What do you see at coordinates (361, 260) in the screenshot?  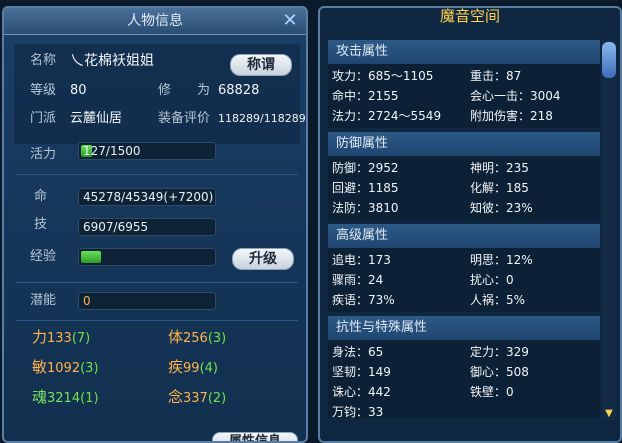 I see `stat: 追电：173` at bounding box center [361, 260].